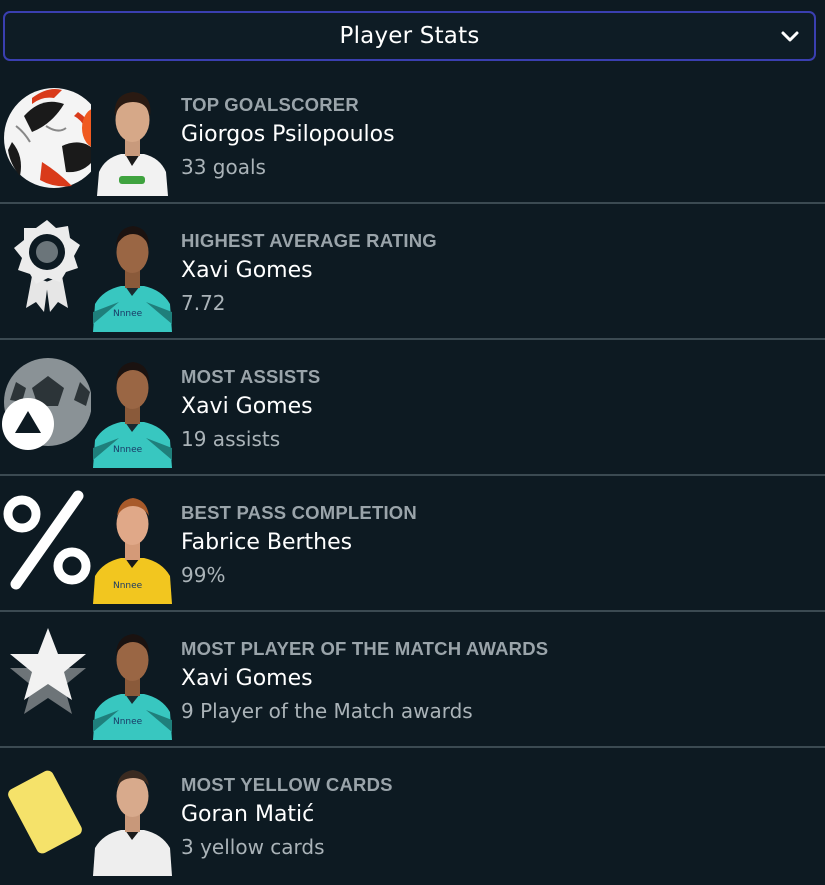  I want to click on stat-text: MOST ASSISTS Xavi Gomes 19 assists, so click(250, 410).